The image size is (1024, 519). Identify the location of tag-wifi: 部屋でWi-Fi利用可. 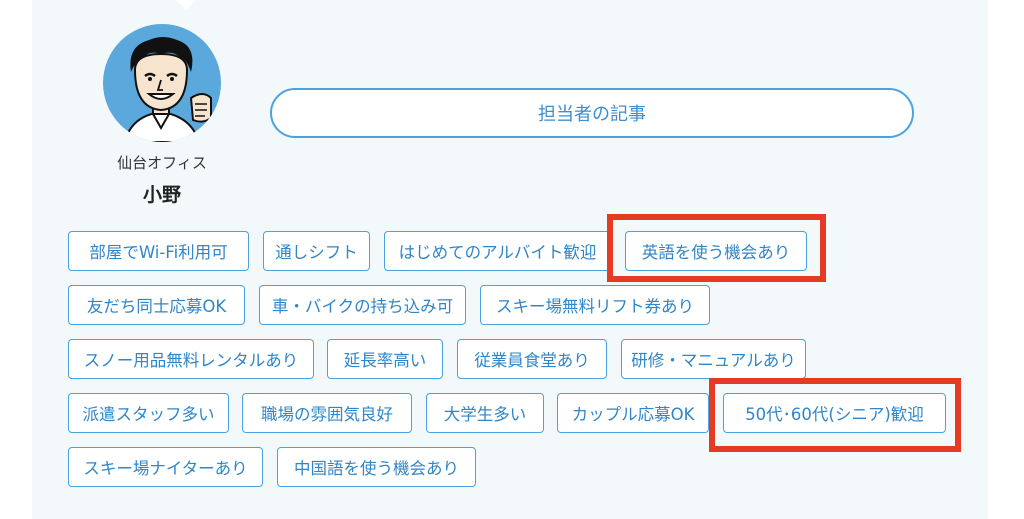
(158, 251).